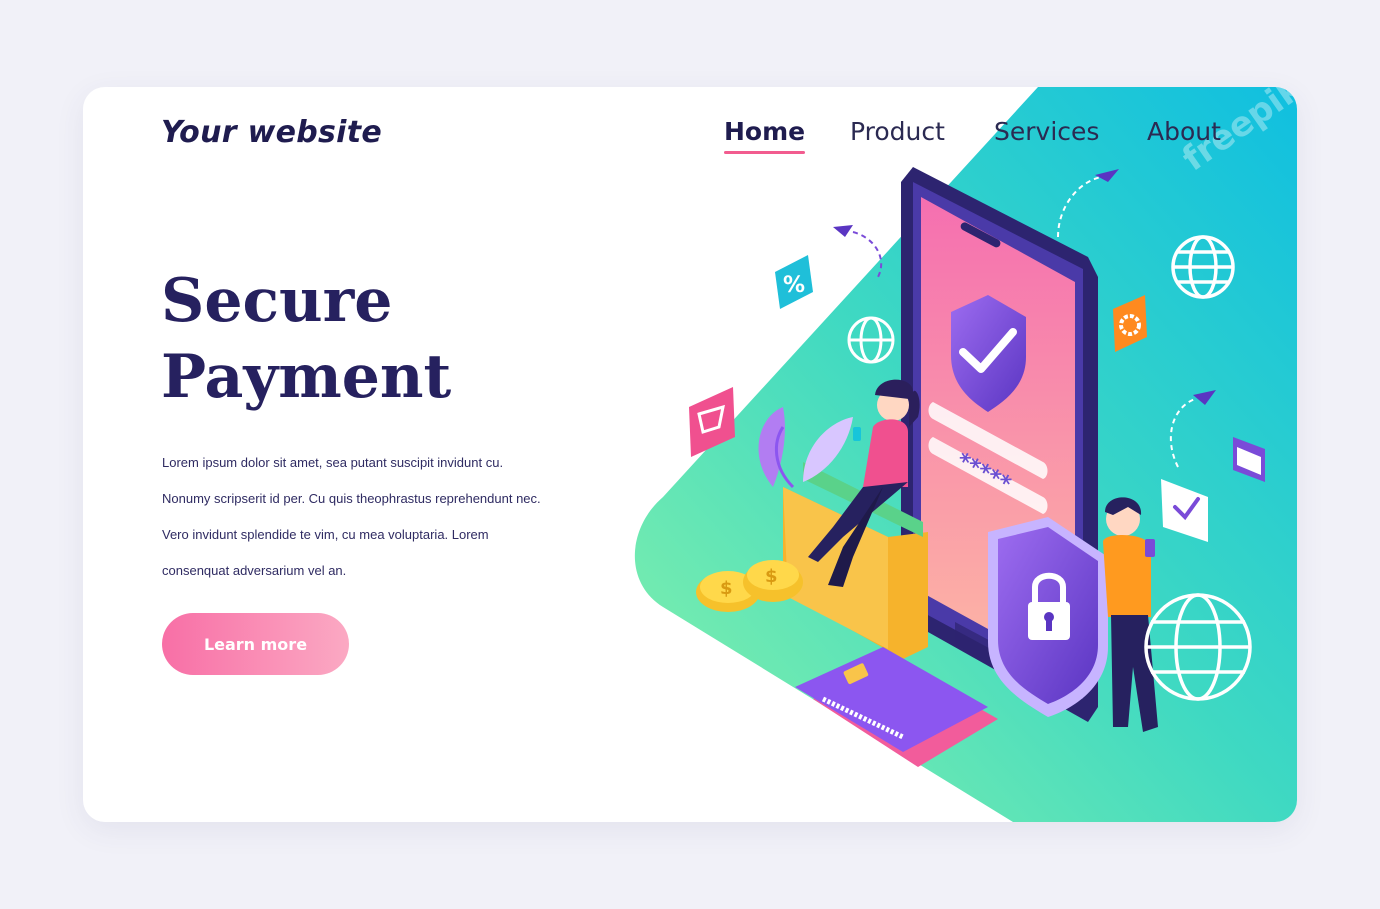  I want to click on percent-symbol: %, so click(794, 285).